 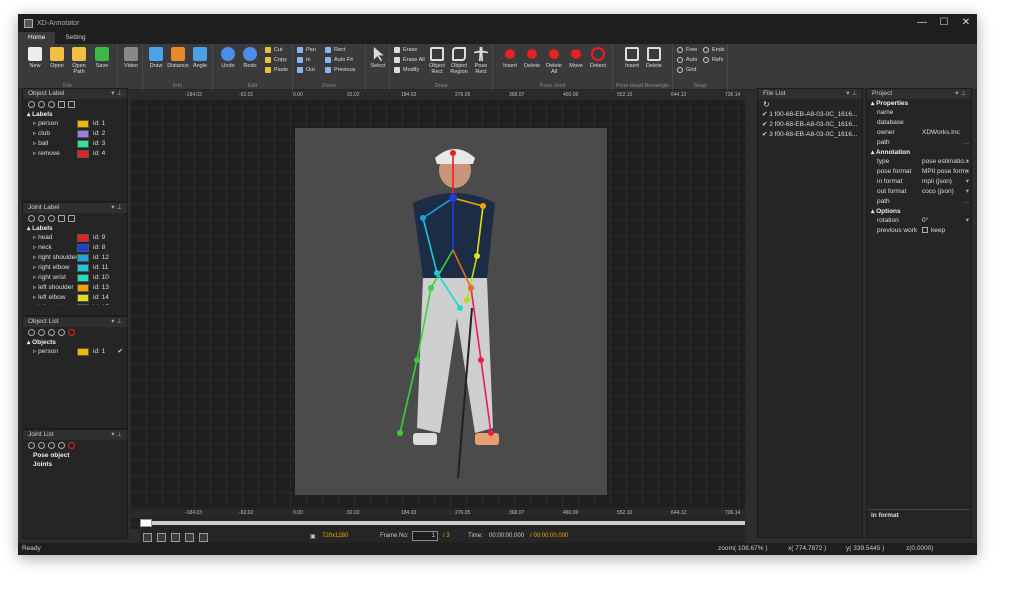 I want to click on prev-frame-button, so click(x=175, y=537).